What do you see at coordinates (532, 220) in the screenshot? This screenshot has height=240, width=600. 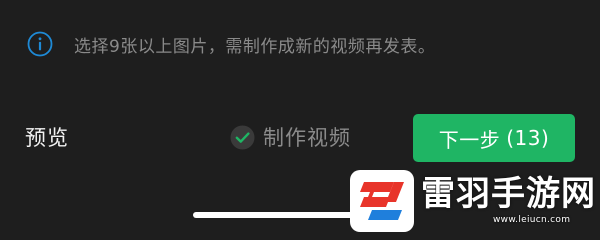 I see `watermark-url: www.leiucn.com` at bounding box center [532, 220].